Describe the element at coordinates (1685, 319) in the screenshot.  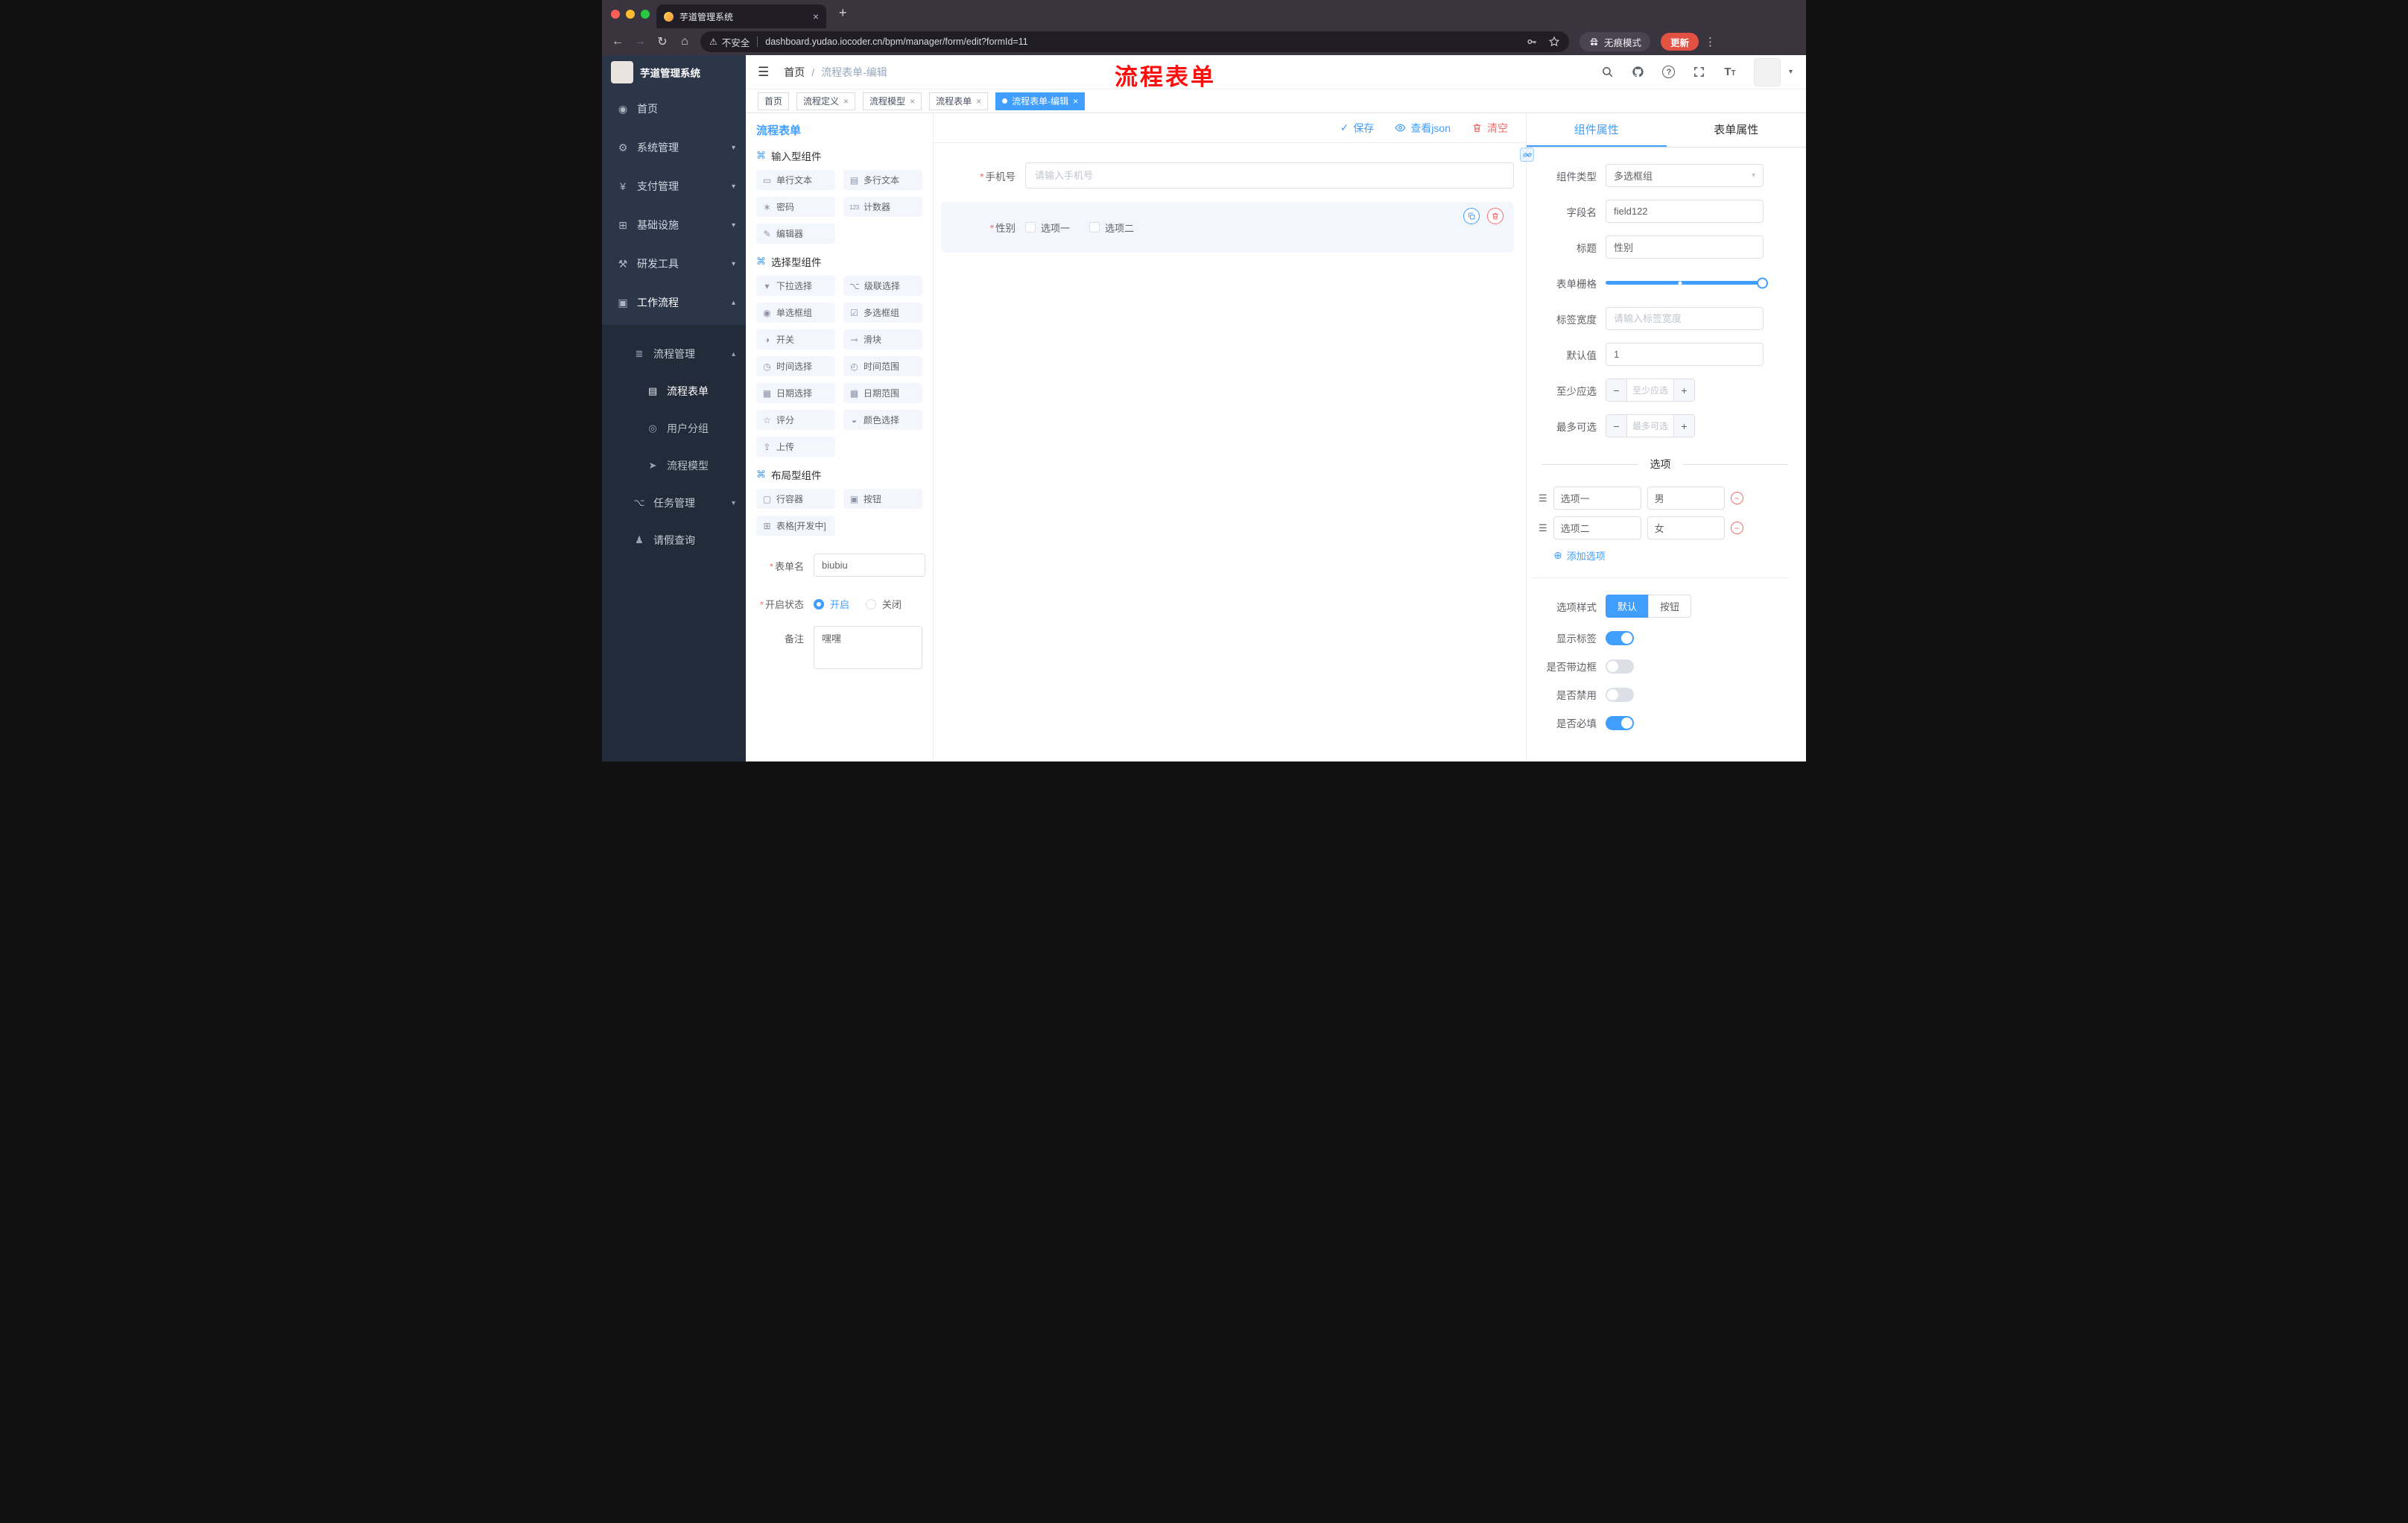
I see `label-width-input` at that location.